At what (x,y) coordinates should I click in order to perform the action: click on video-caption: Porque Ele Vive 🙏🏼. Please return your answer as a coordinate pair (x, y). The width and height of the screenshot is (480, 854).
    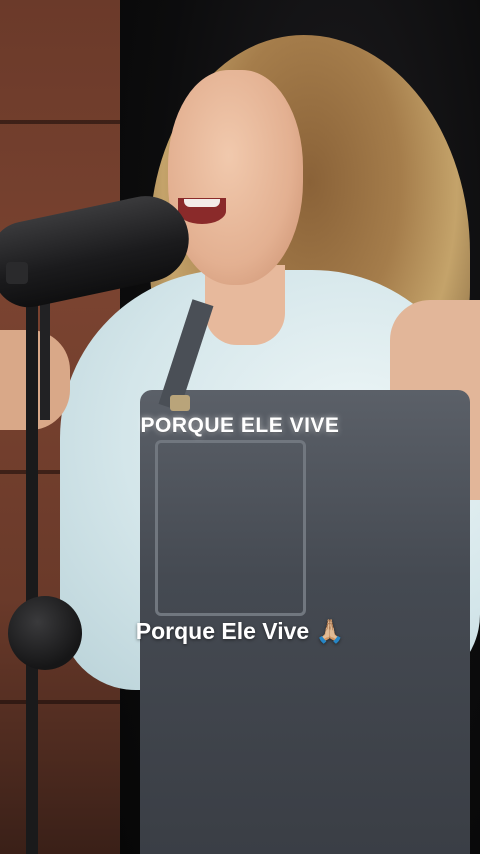
    Looking at the image, I should click on (240, 631).